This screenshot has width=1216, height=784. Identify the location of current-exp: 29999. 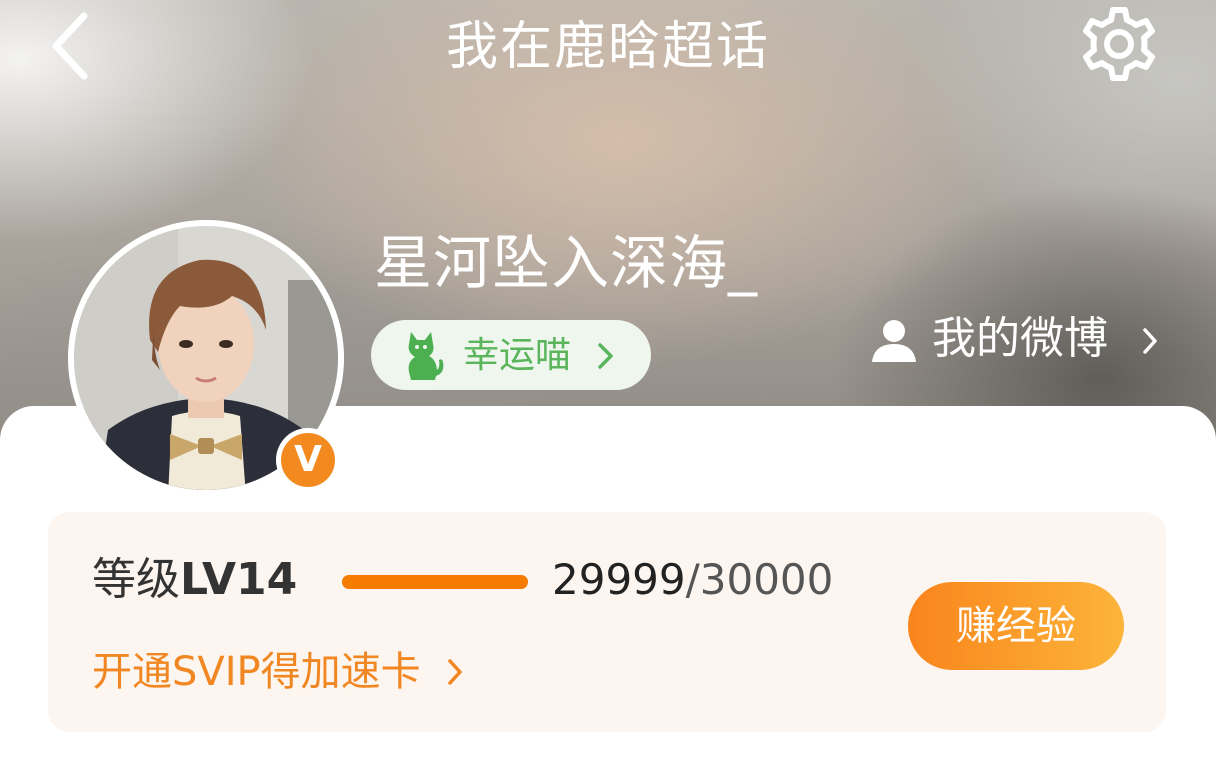
(619, 579).